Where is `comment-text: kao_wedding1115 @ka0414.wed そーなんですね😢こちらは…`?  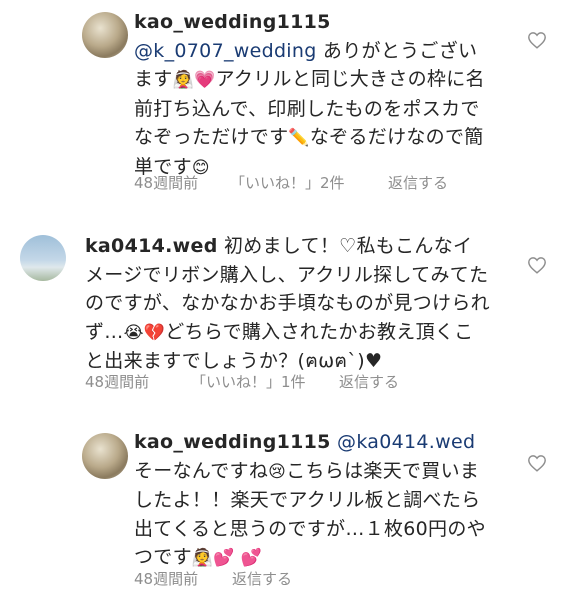
comment-text: kao_wedding1115 @ka0414.wed そーなんですね😢こちらは… is located at coordinates (310, 499).